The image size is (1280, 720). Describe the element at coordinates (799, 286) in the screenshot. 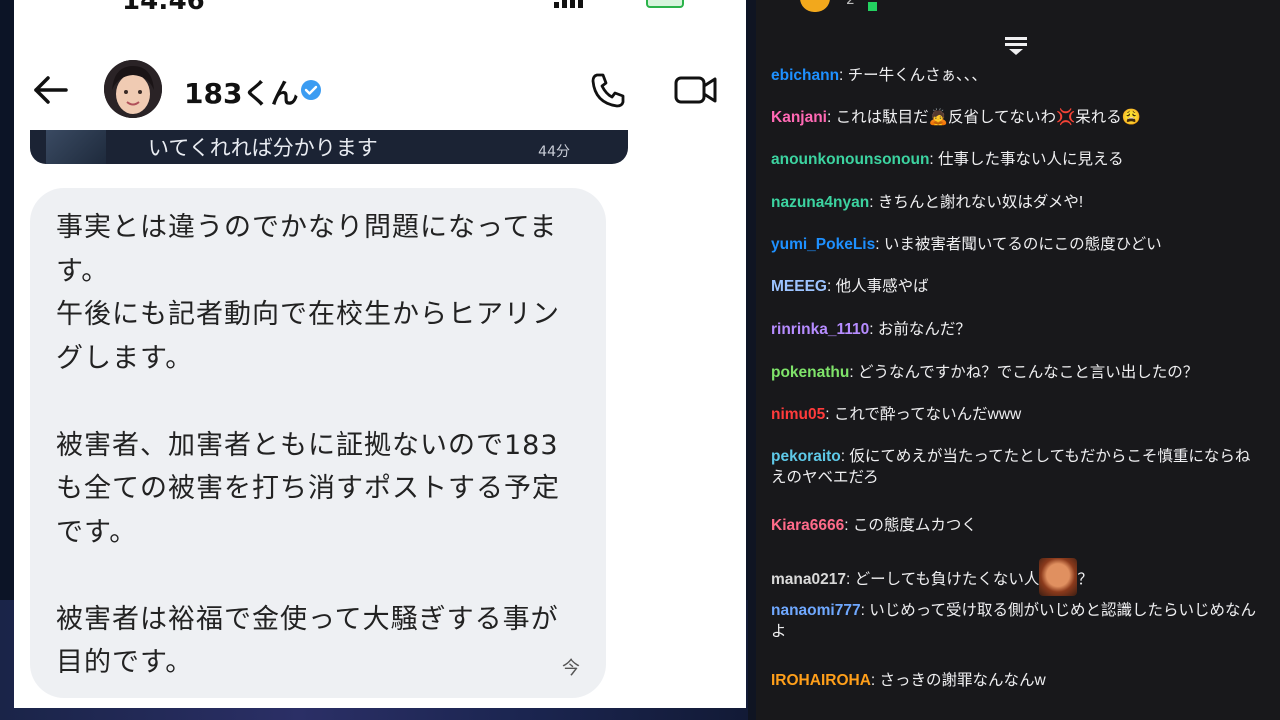

I see `chat-username: MEEEG` at that location.